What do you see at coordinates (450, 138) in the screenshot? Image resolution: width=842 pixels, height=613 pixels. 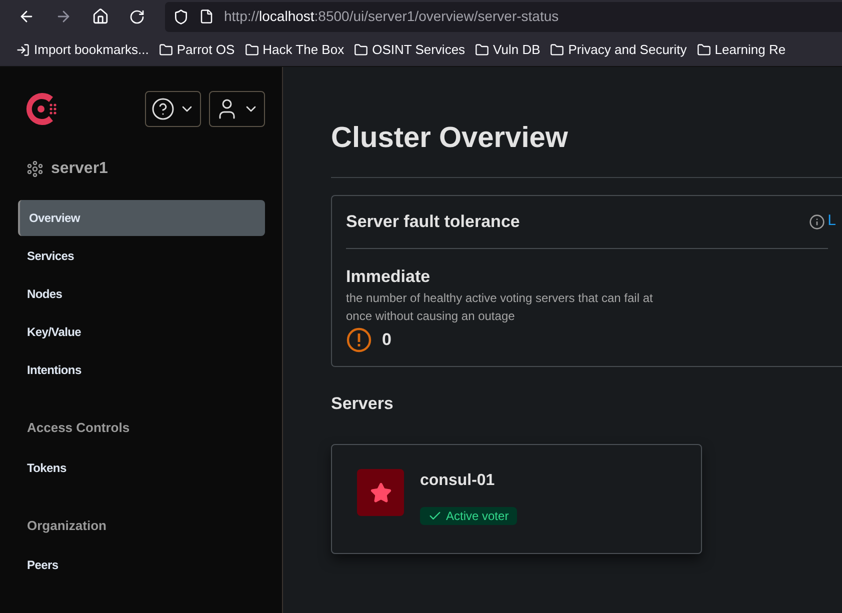 I see `page-title: Cluster Overview` at bounding box center [450, 138].